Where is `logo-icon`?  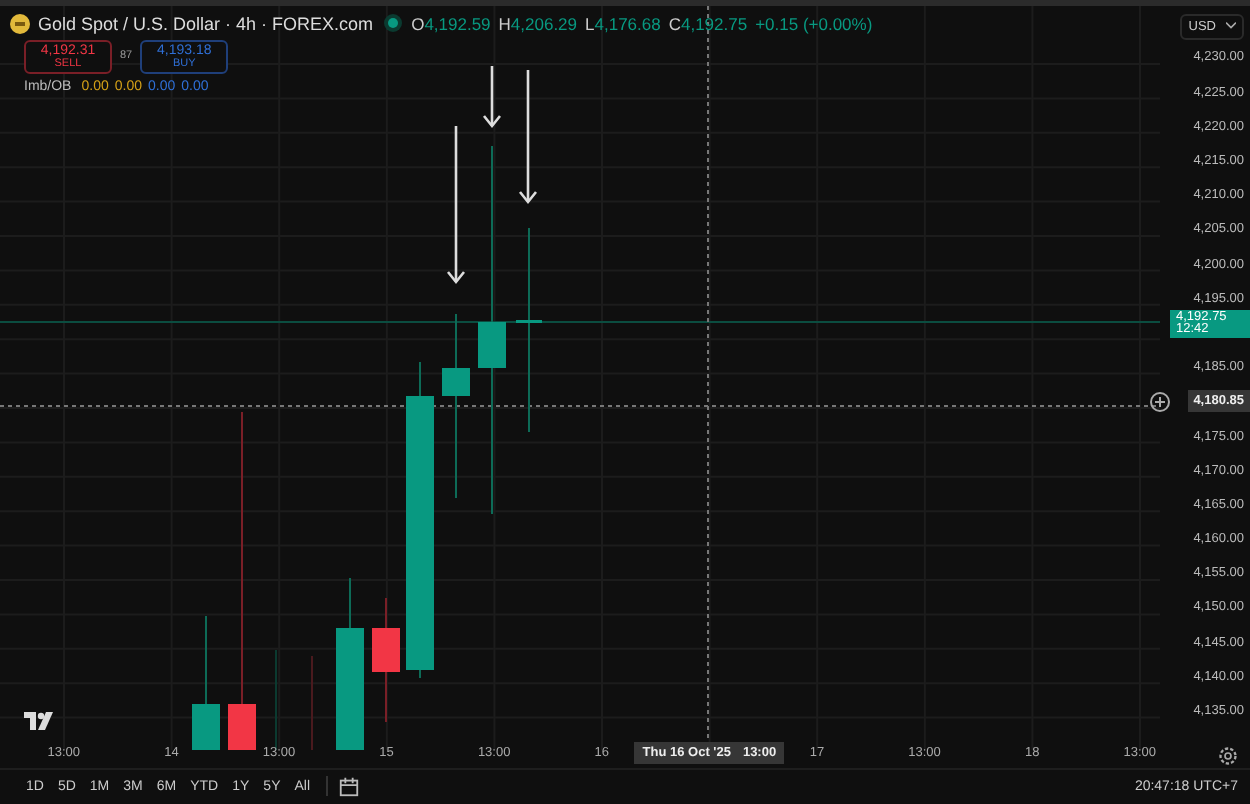 logo-icon is located at coordinates (40, 720).